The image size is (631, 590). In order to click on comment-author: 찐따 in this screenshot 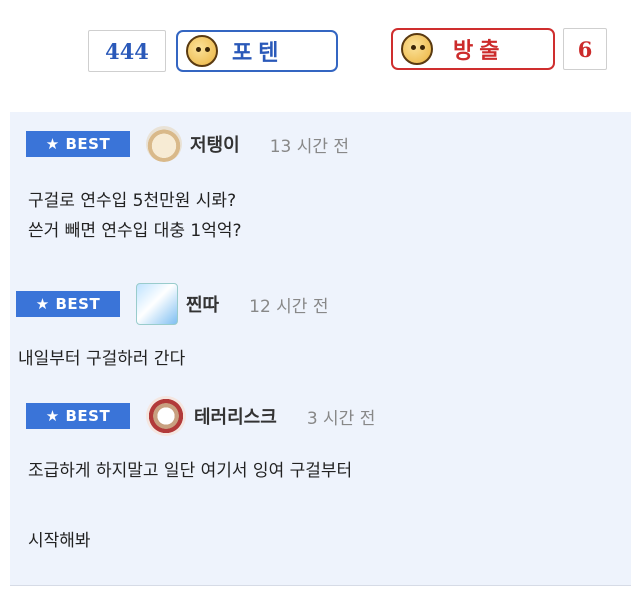, I will do `click(202, 304)`.